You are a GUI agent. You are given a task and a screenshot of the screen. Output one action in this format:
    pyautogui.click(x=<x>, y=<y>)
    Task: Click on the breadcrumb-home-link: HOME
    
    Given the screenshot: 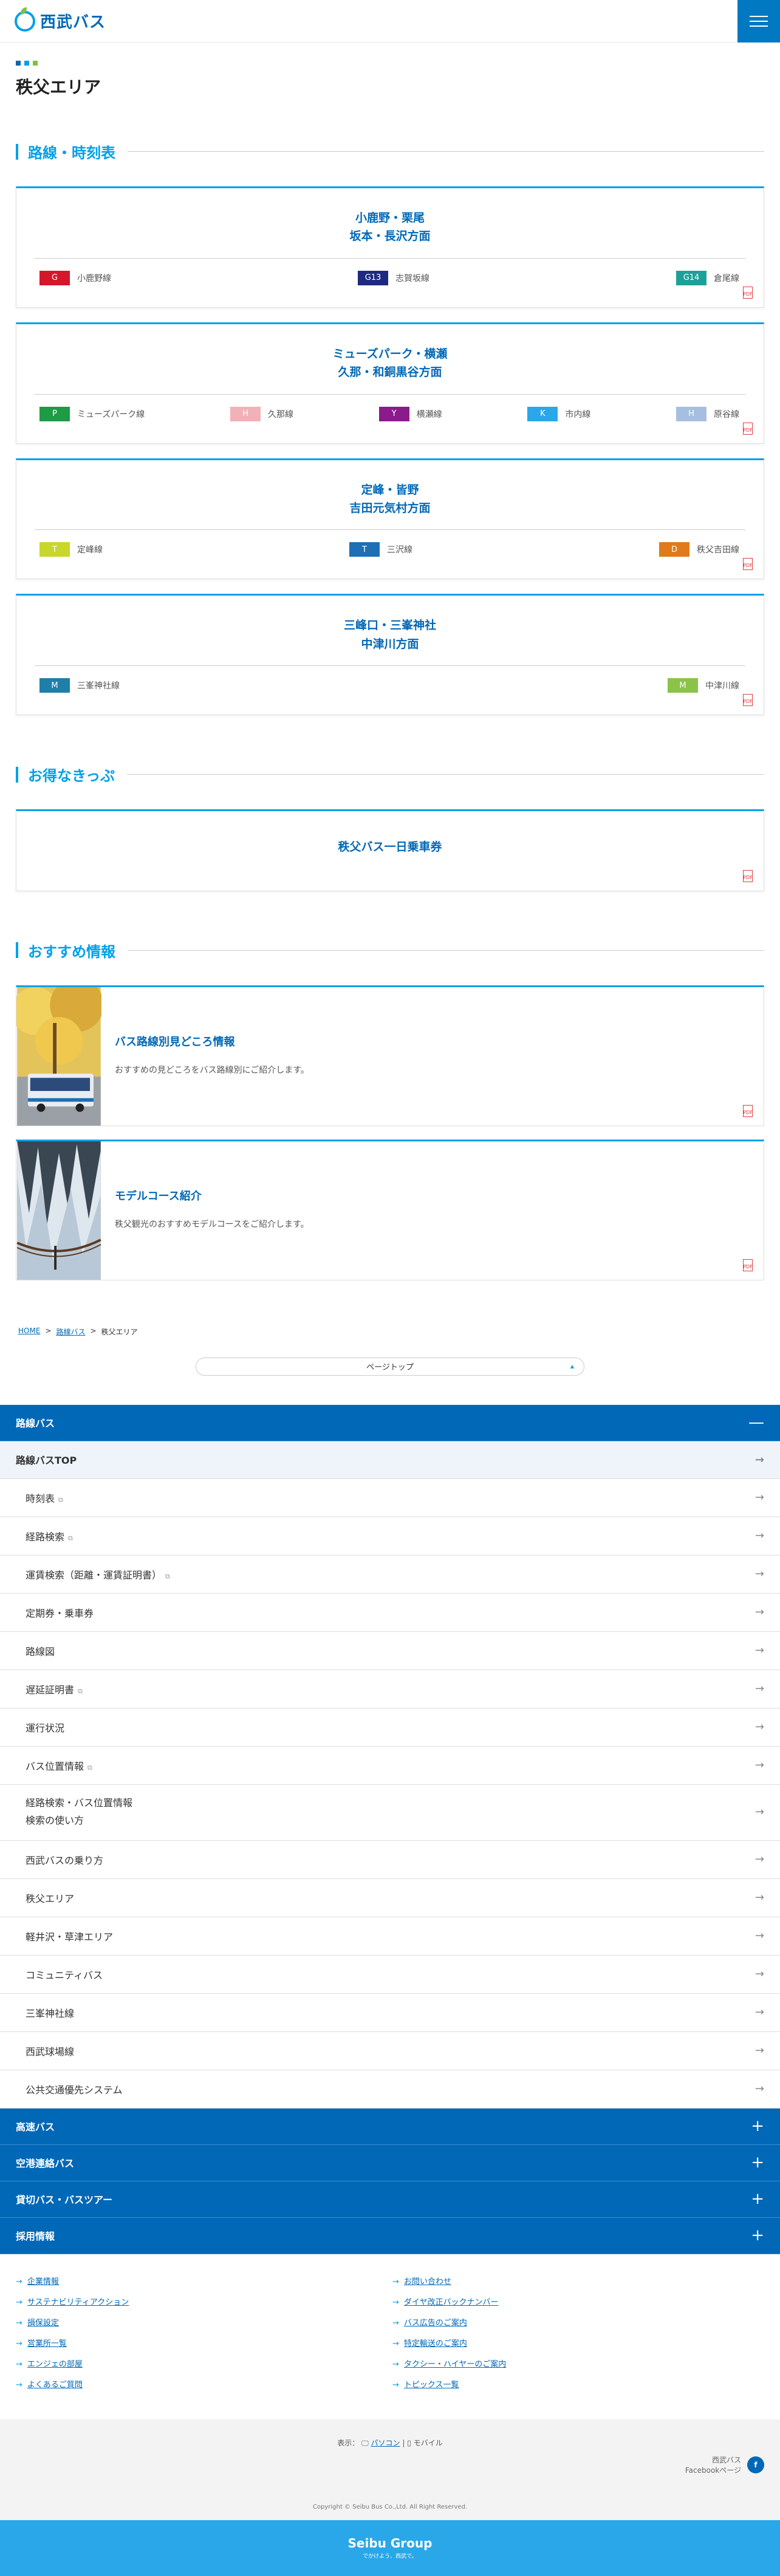 What is the action you would take?
    pyautogui.click(x=29, y=1332)
    